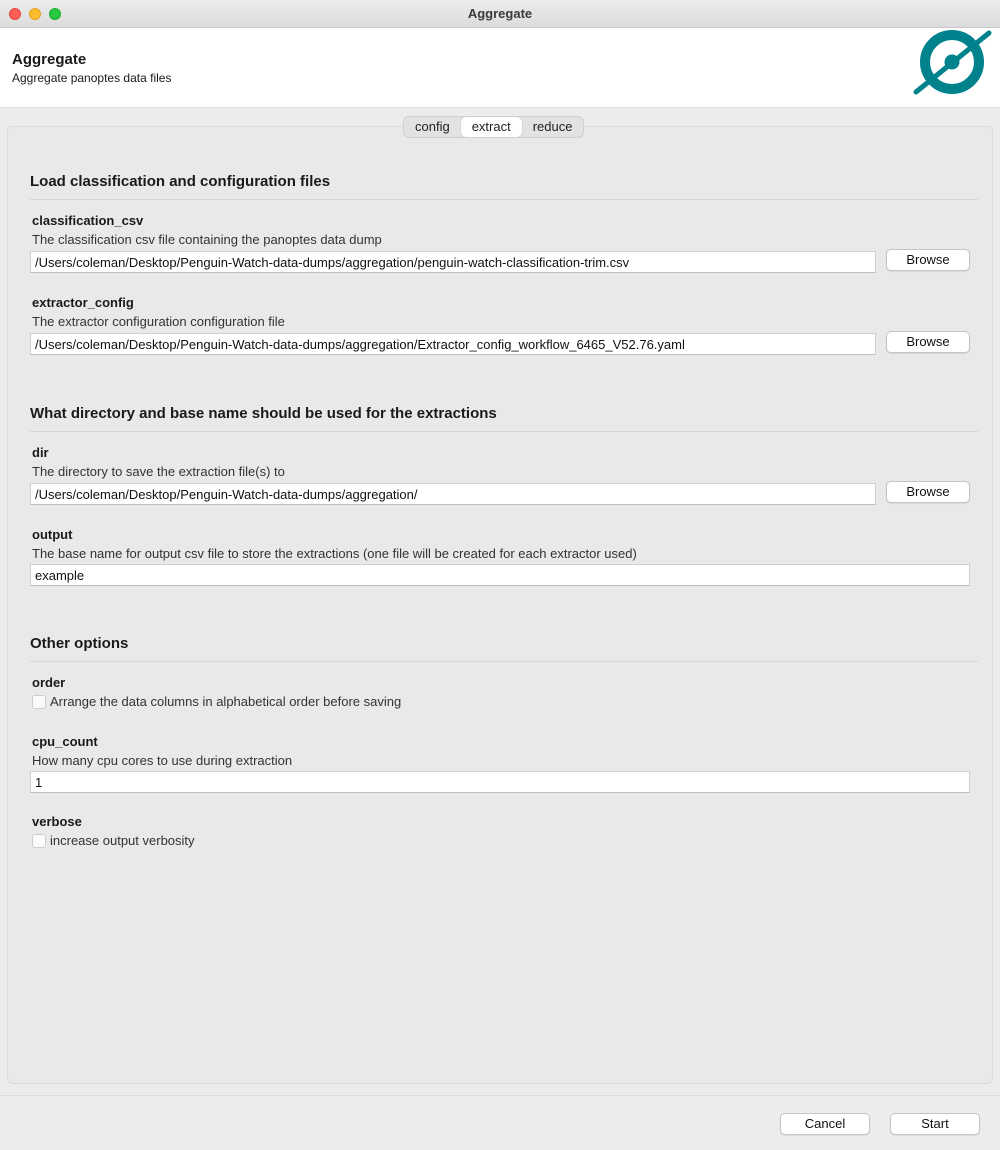 The image size is (1000, 1150). Describe the element at coordinates (825, 1124) in the screenshot. I see `cancel-button: Cancel` at that location.